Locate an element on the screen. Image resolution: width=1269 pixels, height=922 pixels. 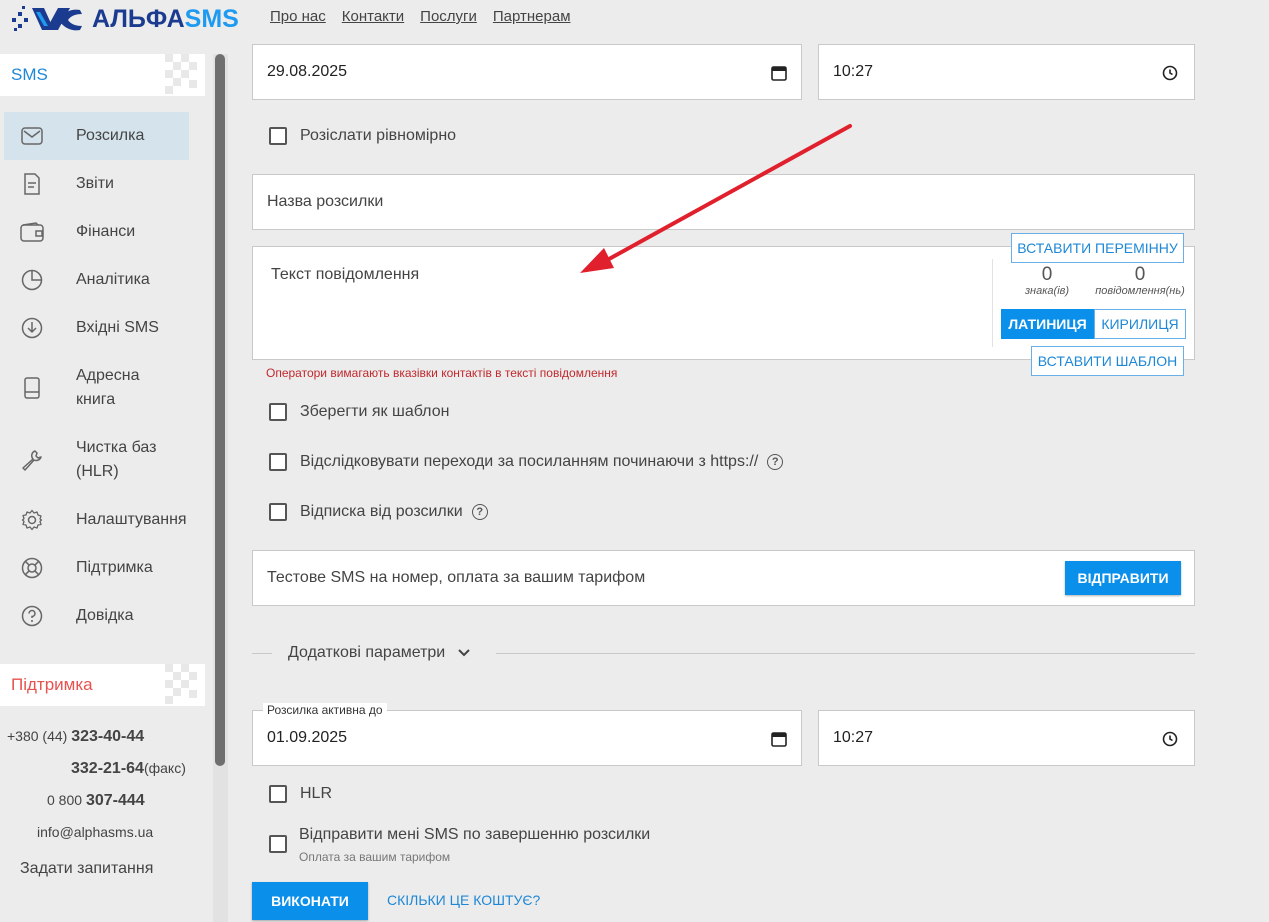
question-icon is located at coordinates (32, 616).